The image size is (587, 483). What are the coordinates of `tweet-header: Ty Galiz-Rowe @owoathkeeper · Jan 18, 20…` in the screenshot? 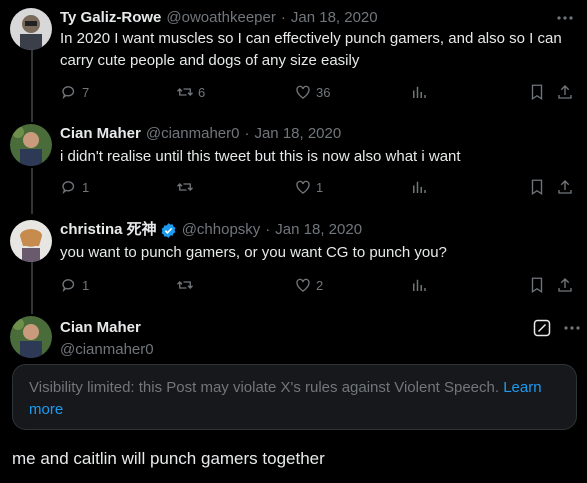 It's located at (219, 18).